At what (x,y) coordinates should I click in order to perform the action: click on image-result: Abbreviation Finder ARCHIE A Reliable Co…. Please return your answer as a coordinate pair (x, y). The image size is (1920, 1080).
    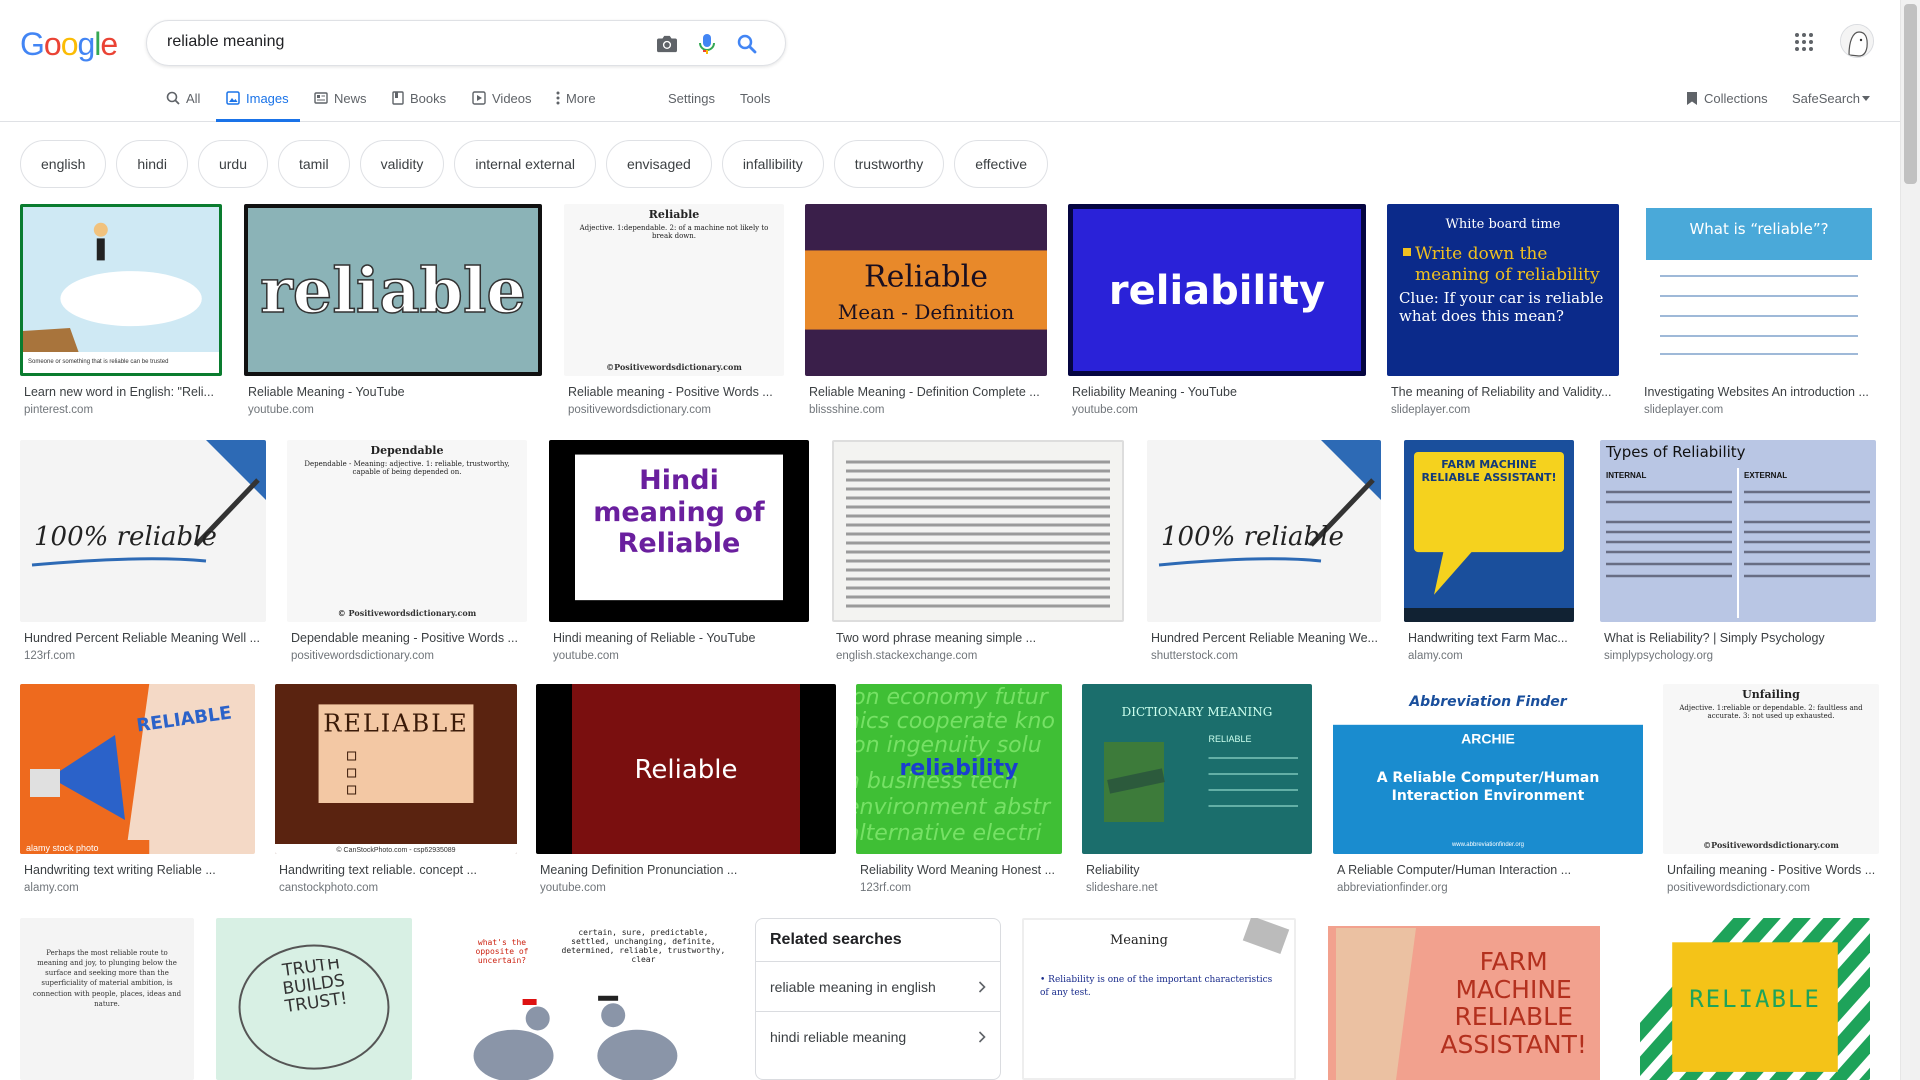
    Looking at the image, I should click on (1488, 789).